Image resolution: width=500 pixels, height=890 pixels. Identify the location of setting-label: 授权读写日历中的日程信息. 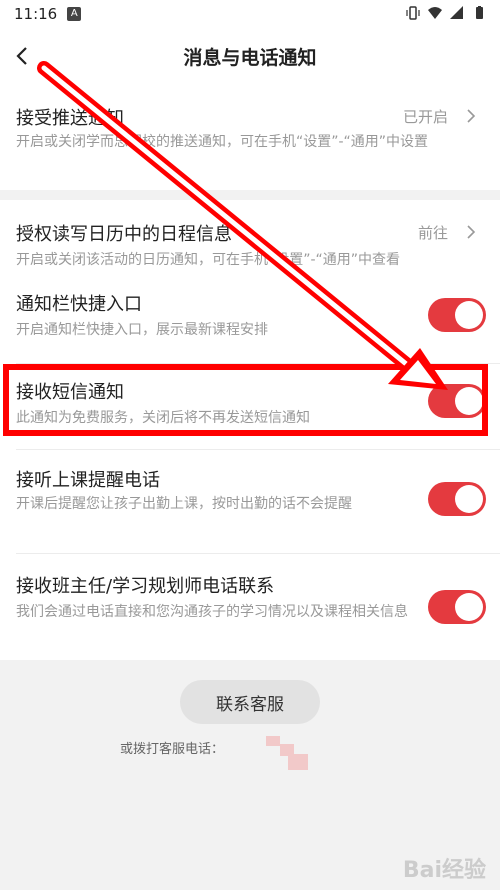
(124, 234).